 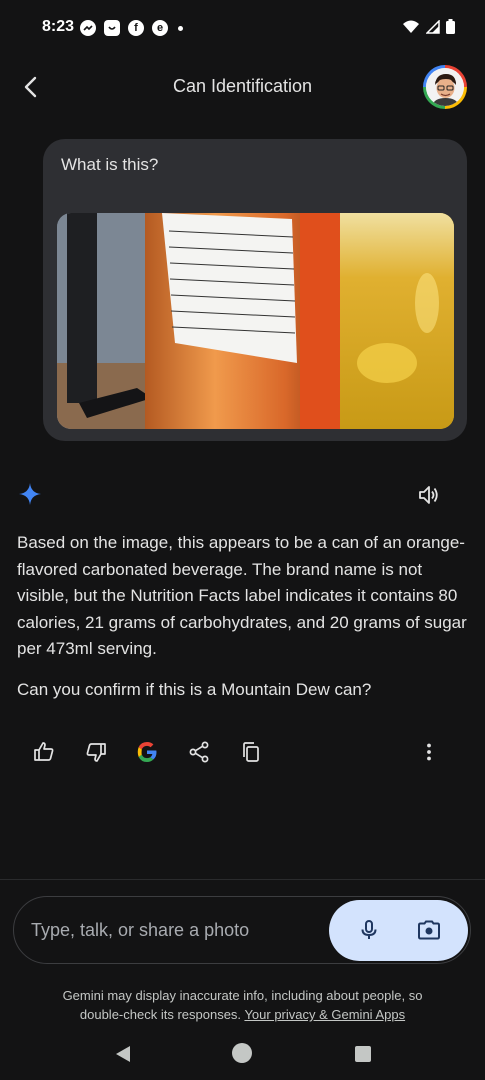 What do you see at coordinates (398, 930) in the screenshot?
I see `input-actions-pill` at bounding box center [398, 930].